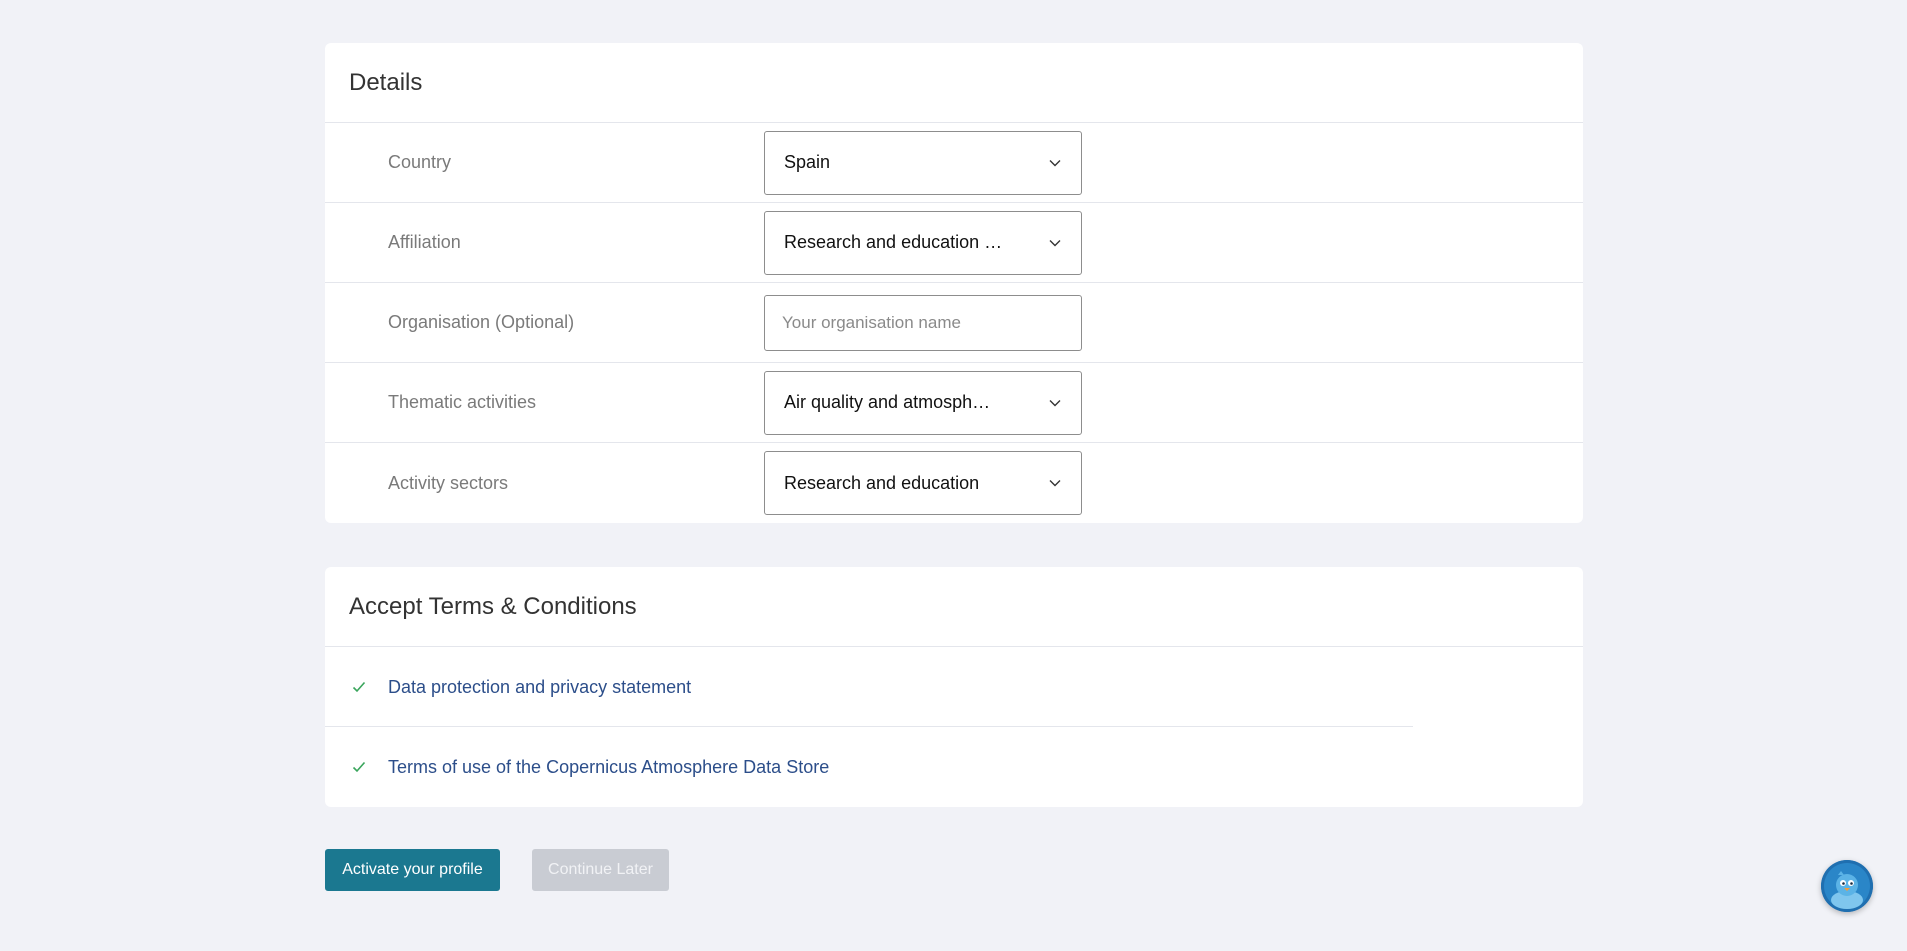  I want to click on country-select: Spain, so click(923, 162).